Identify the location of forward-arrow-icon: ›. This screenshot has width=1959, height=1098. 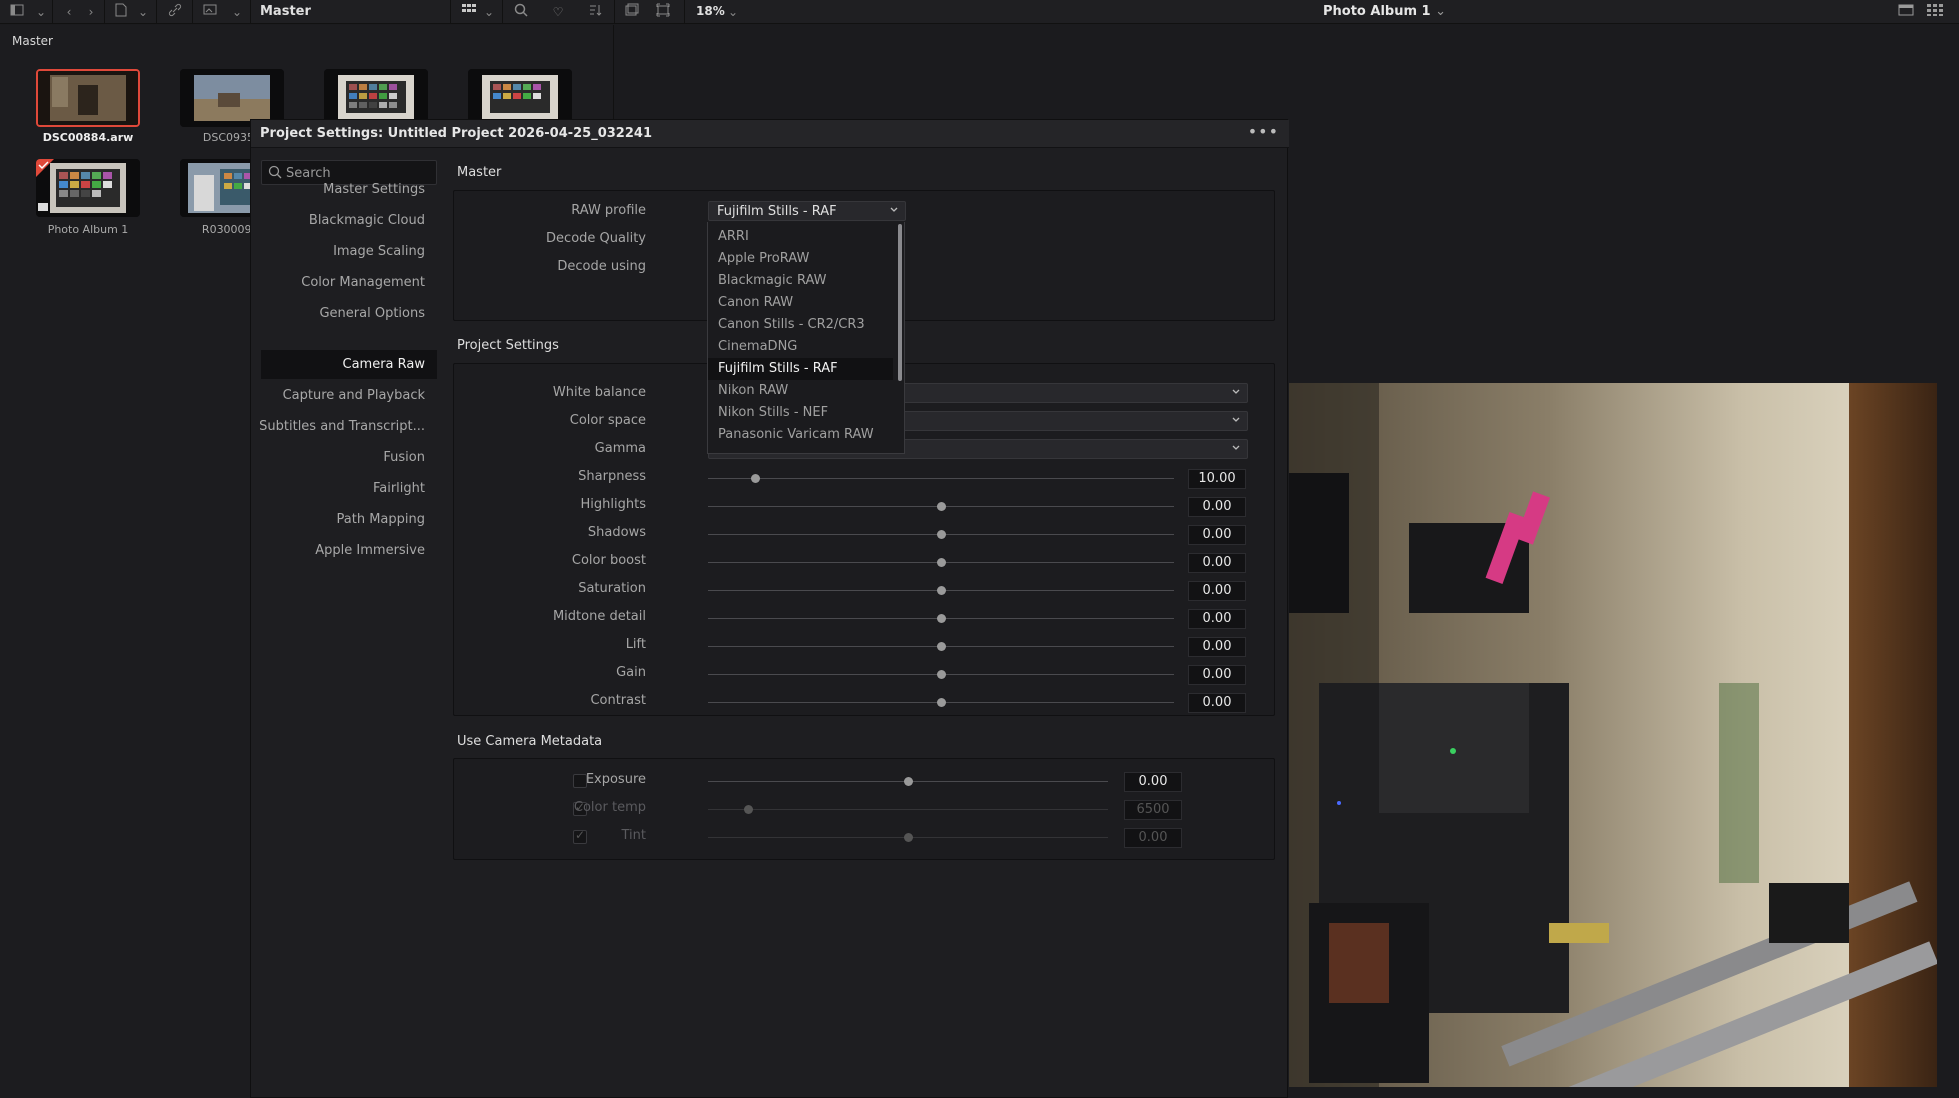
(91, 12).